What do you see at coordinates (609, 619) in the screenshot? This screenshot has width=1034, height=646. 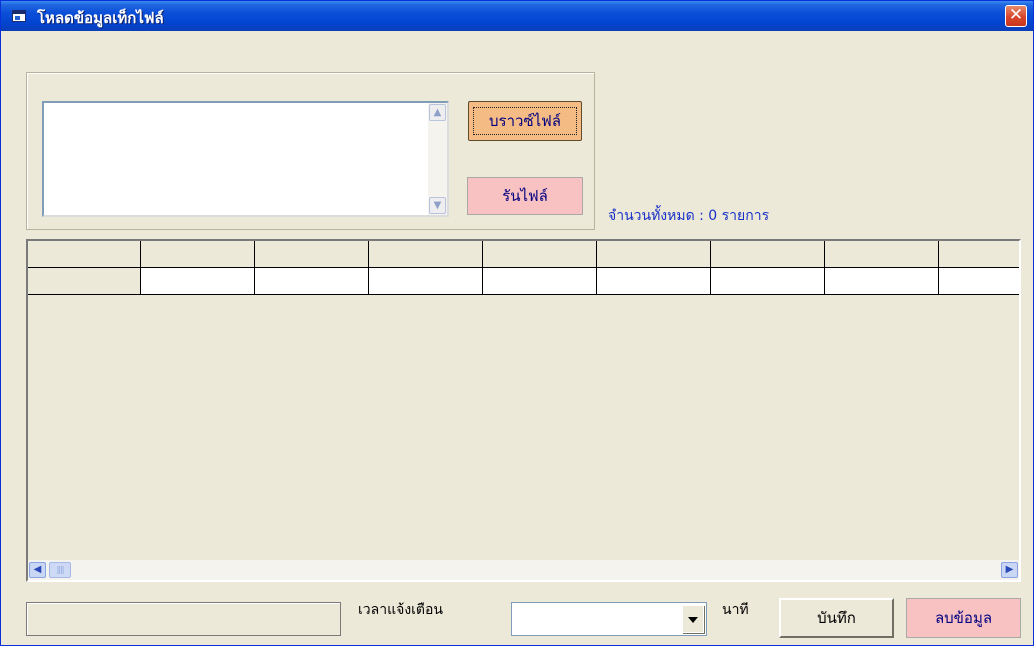 I see `alert-time-combobox` at bounding box center [609, 619].